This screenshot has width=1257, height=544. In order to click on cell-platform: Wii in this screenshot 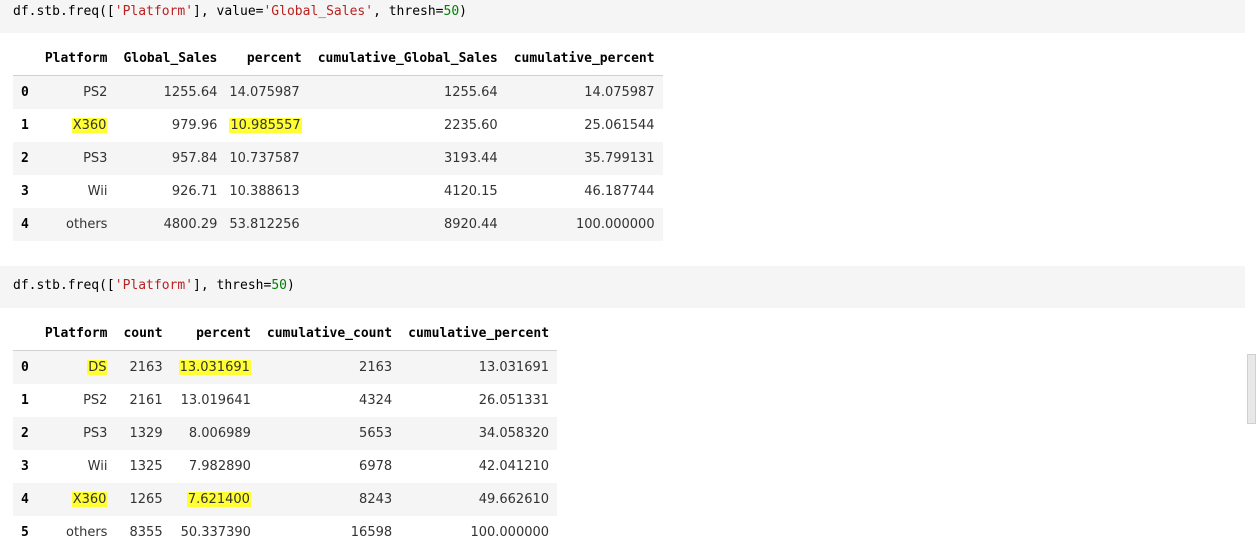, I will do `click(97, 466)`.